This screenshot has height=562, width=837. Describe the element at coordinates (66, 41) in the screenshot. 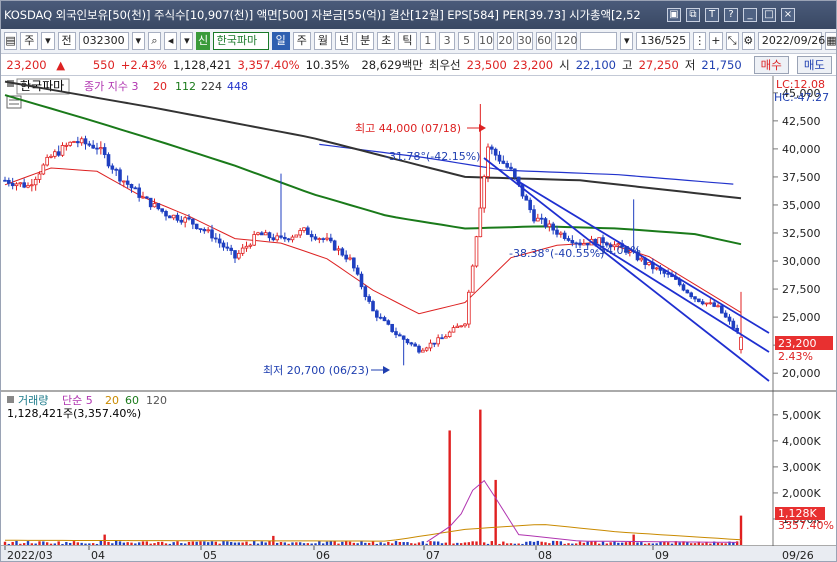

I see `period-select: 전` at that location.